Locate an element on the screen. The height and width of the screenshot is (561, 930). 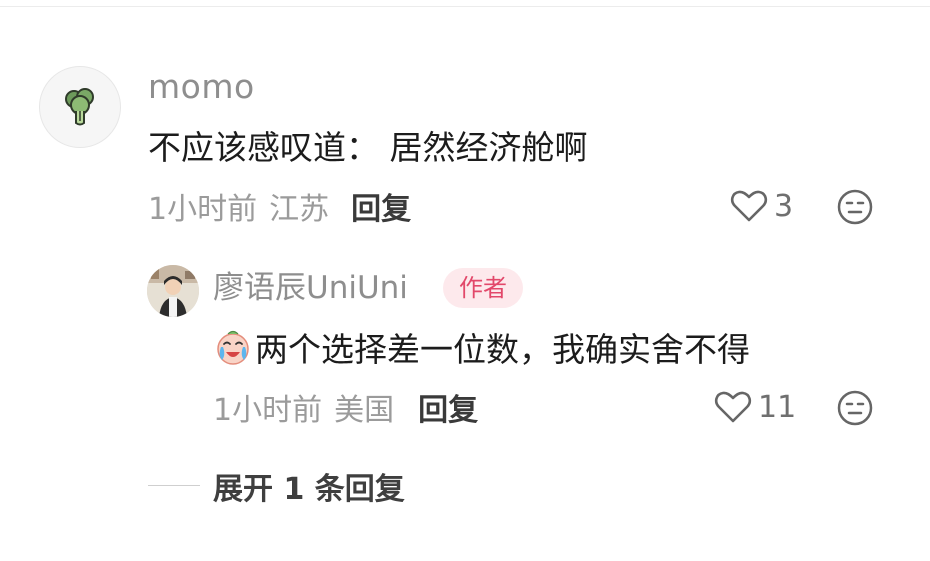
reply-reply-button: 回复 is located at coordinates (448, 407).